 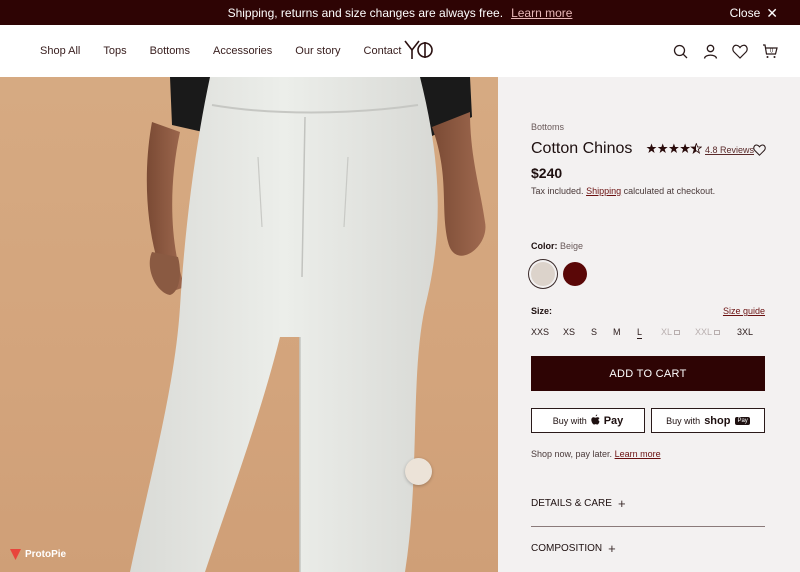 I want to click on apple-pay-prefix: Buy with, so click(x=569, y=420).